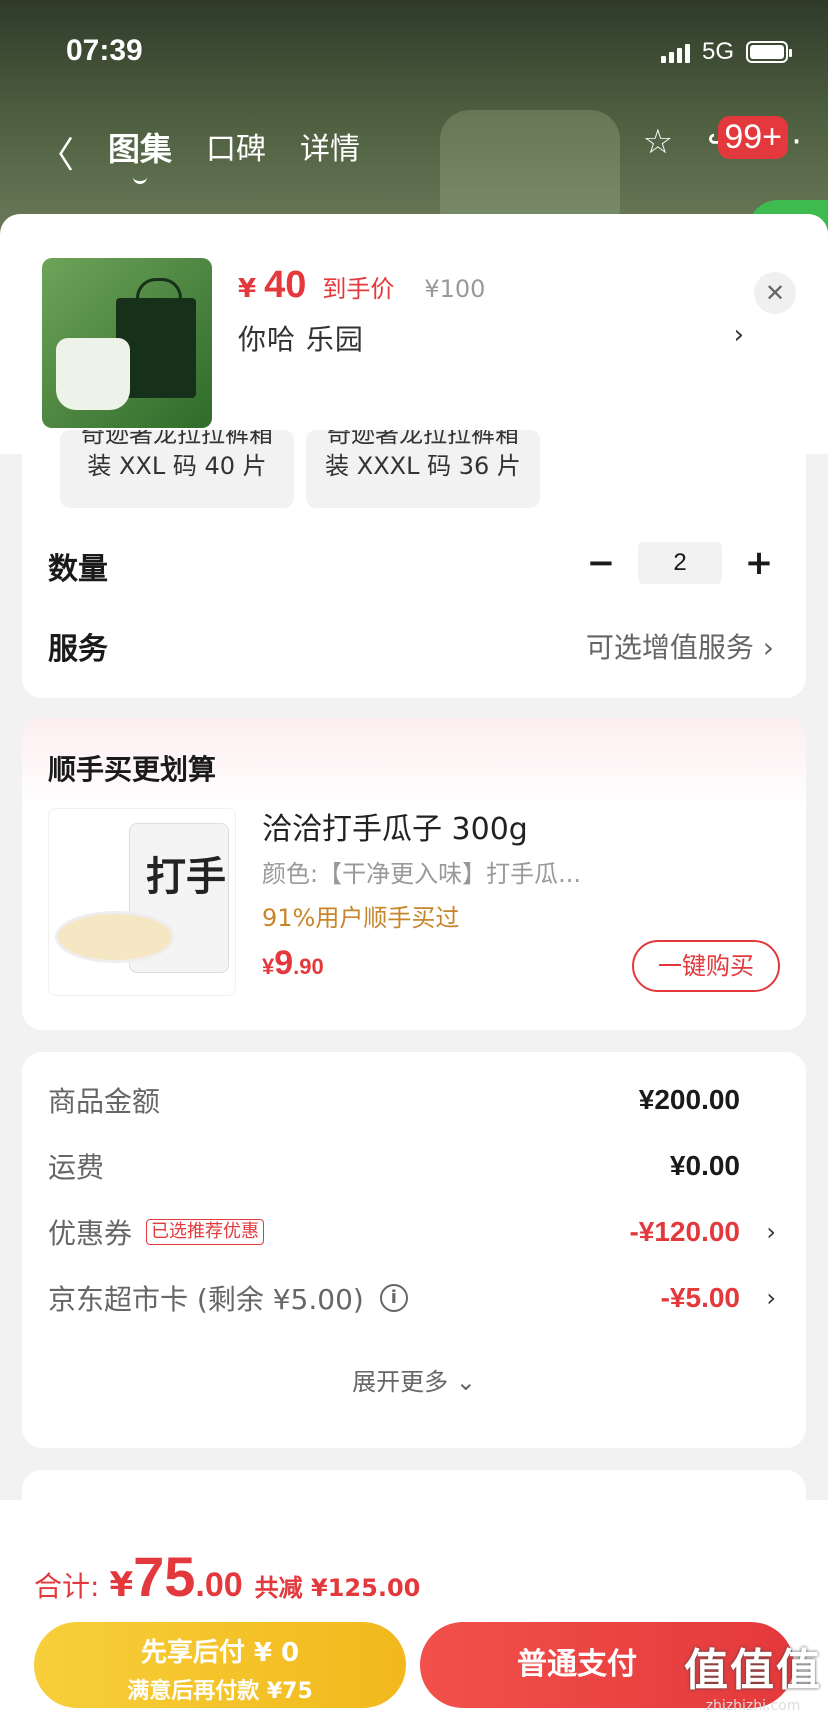 The height and width of the screenshot is (1720, 828). I want to click on product-thumbnail, so click(127, 343).